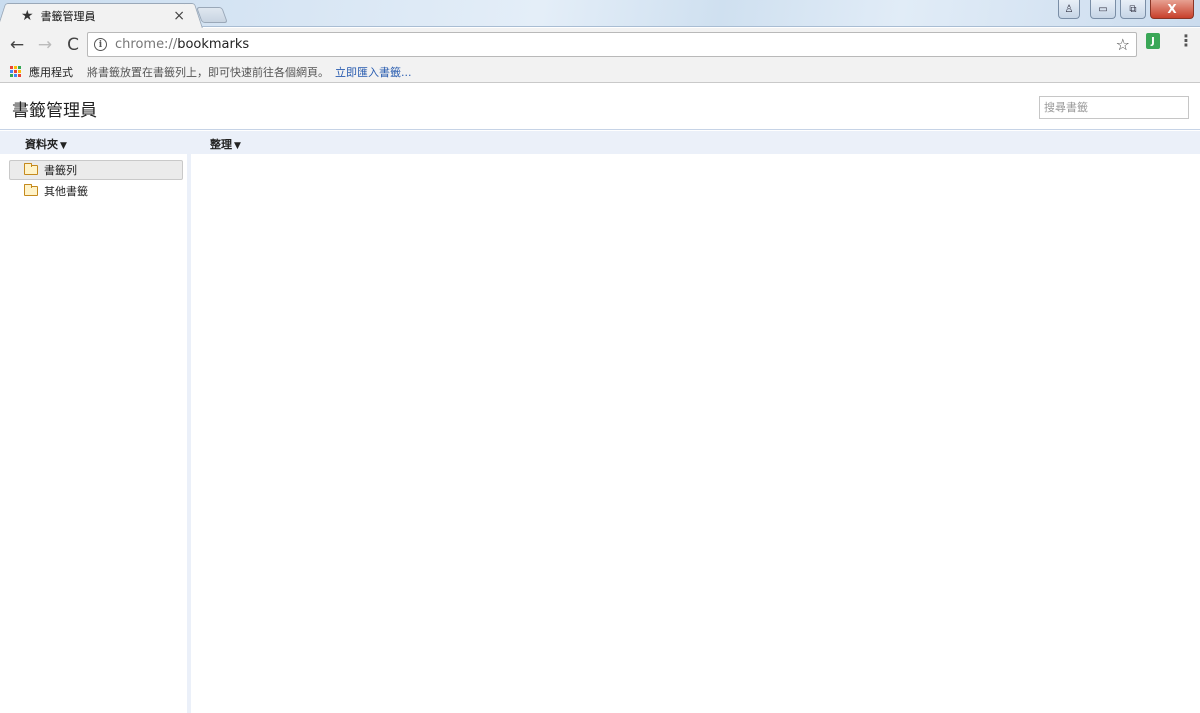  Describe the element at coordinates (221, 144) in the screenshot. I see `organize-menu-label: 整理` at that location.